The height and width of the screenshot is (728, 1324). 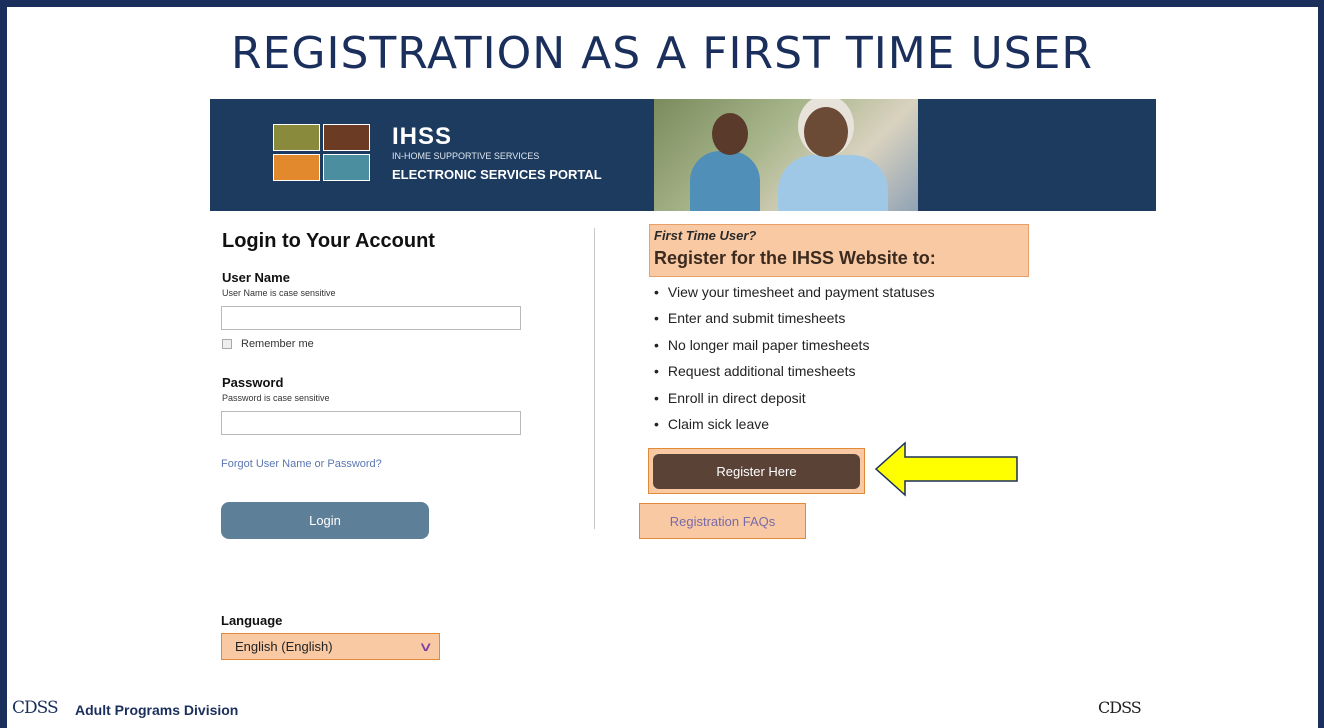 I want to click on list-item: Request additional timesheets, so click(x=794, y=376).